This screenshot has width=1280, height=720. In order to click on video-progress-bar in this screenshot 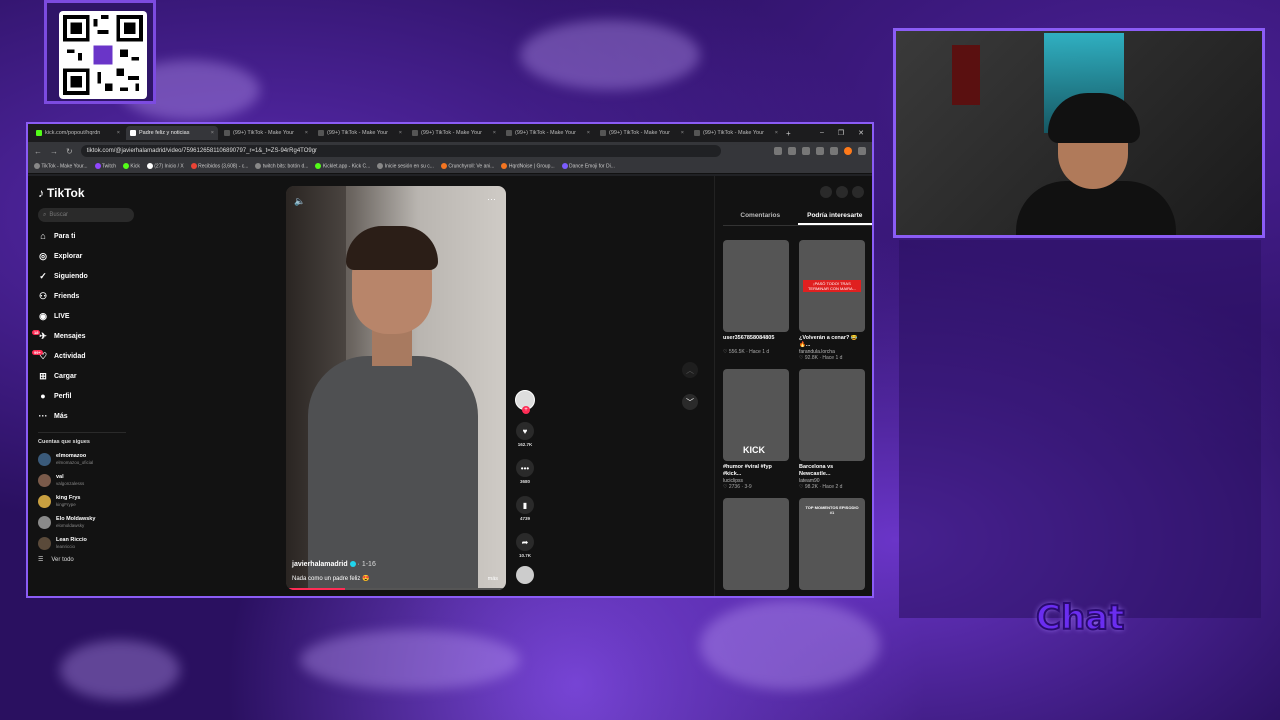, I will do `click(396, 589)`.